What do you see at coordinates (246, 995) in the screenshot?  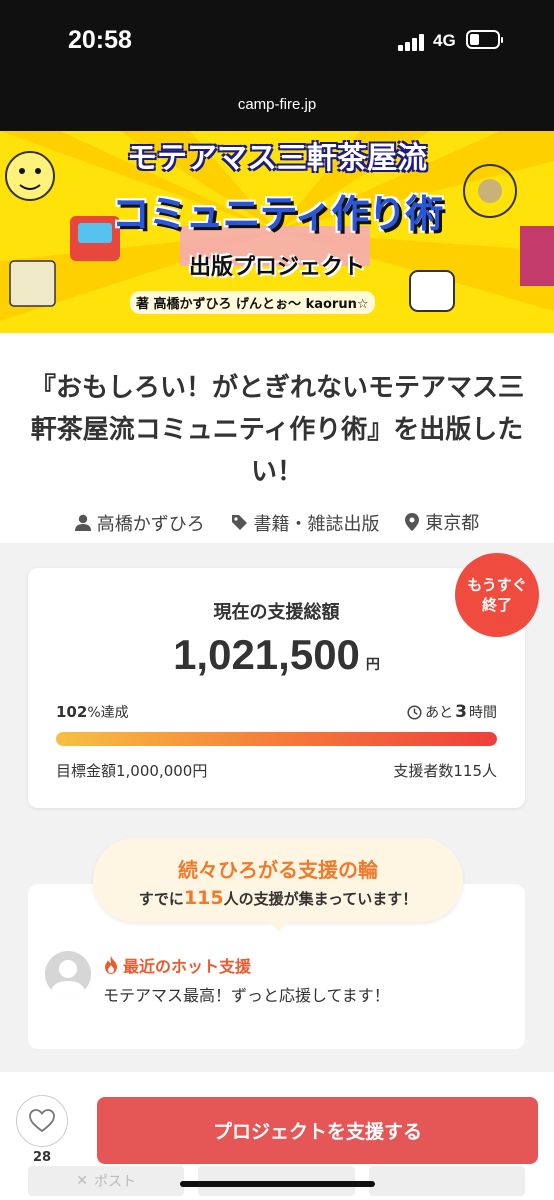 I see `hot-support-comment: モテアマス最高！ずっと応援してます！` at bounding box center [246, 995].